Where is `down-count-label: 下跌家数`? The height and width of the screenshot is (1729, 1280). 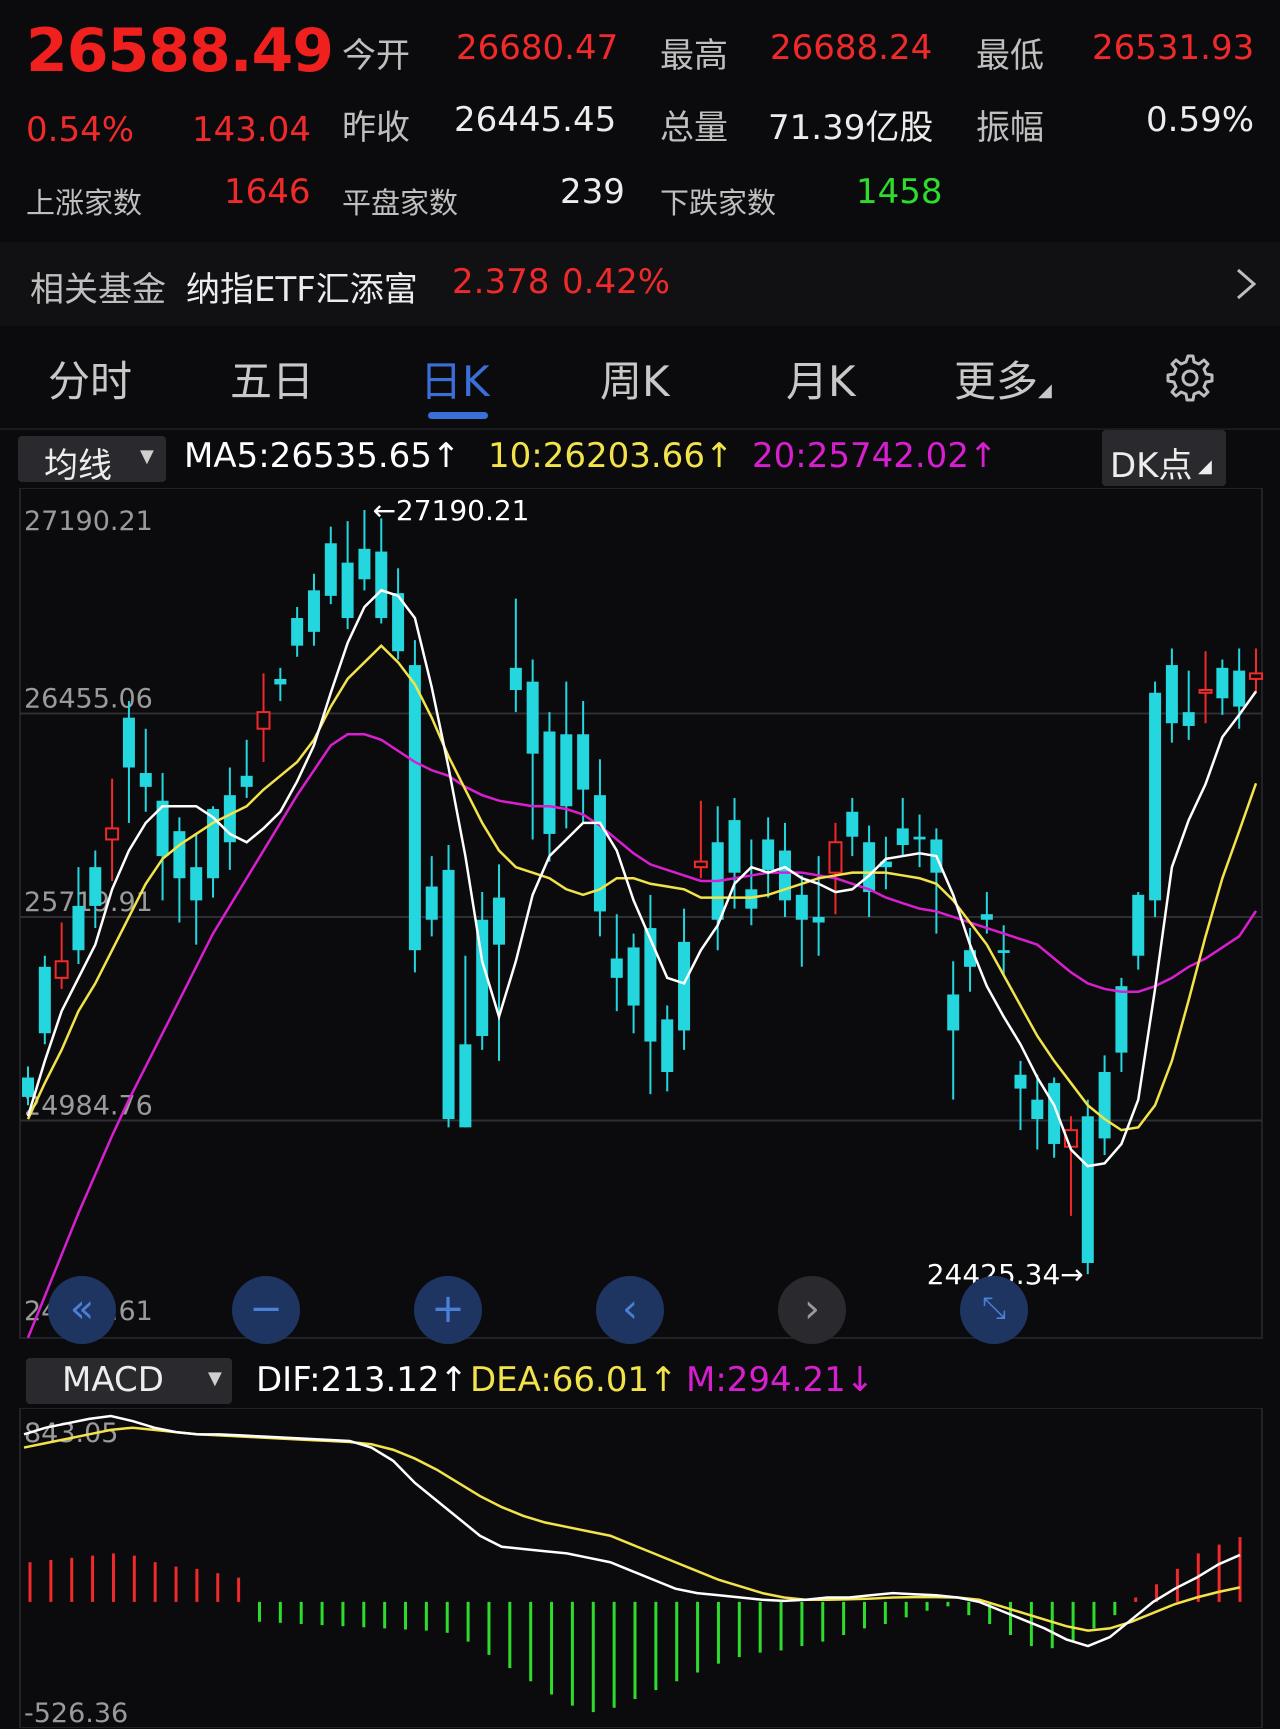 down-count-label: 下跌家数 is located at coordinates (718, 203).